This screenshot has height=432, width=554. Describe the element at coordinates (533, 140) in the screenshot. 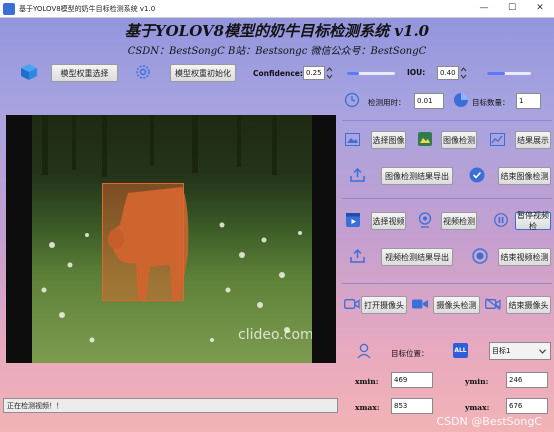

I see `show-result-button: 结果展示` at that location.